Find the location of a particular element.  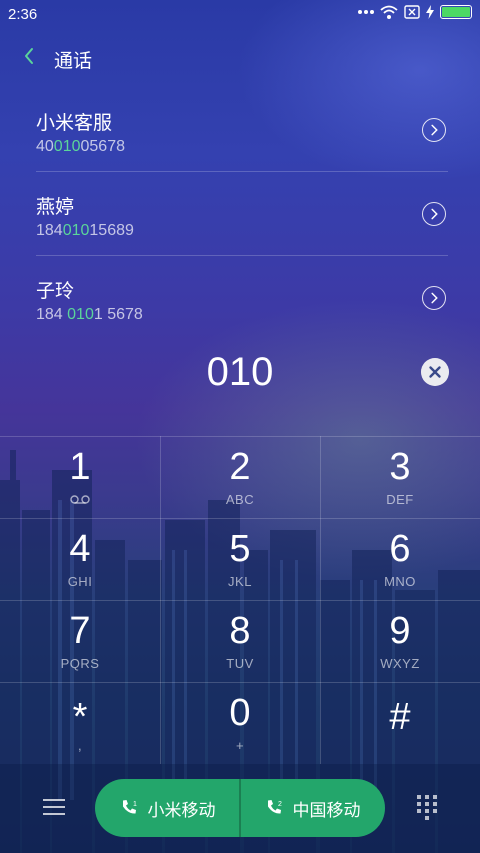

key-9: 9 WXYZ is located at coordinates (400, 641).